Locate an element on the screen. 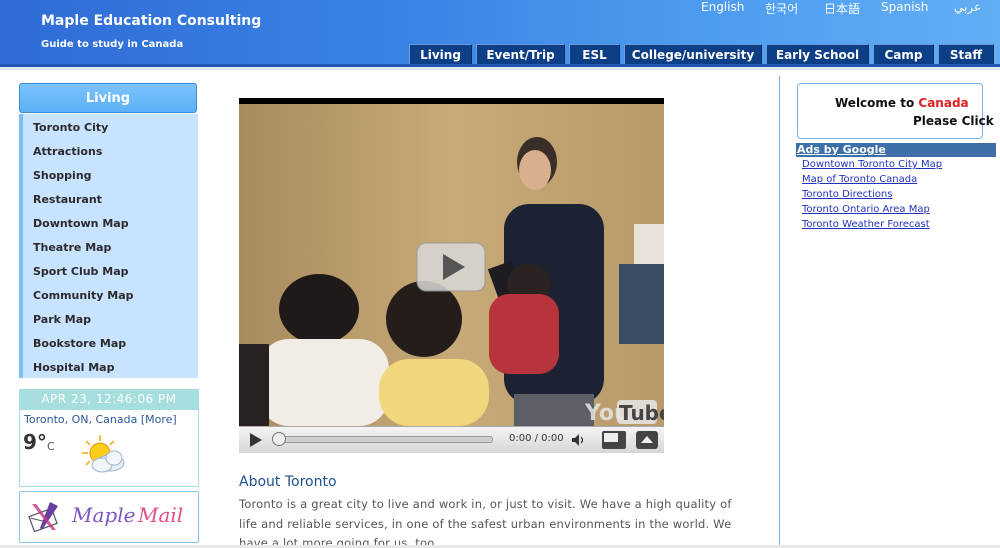 The width and height of the screenshot is (1000, 548). clock-display: APR 23, 12:46:06 PM is located at coordinates (109, 399).